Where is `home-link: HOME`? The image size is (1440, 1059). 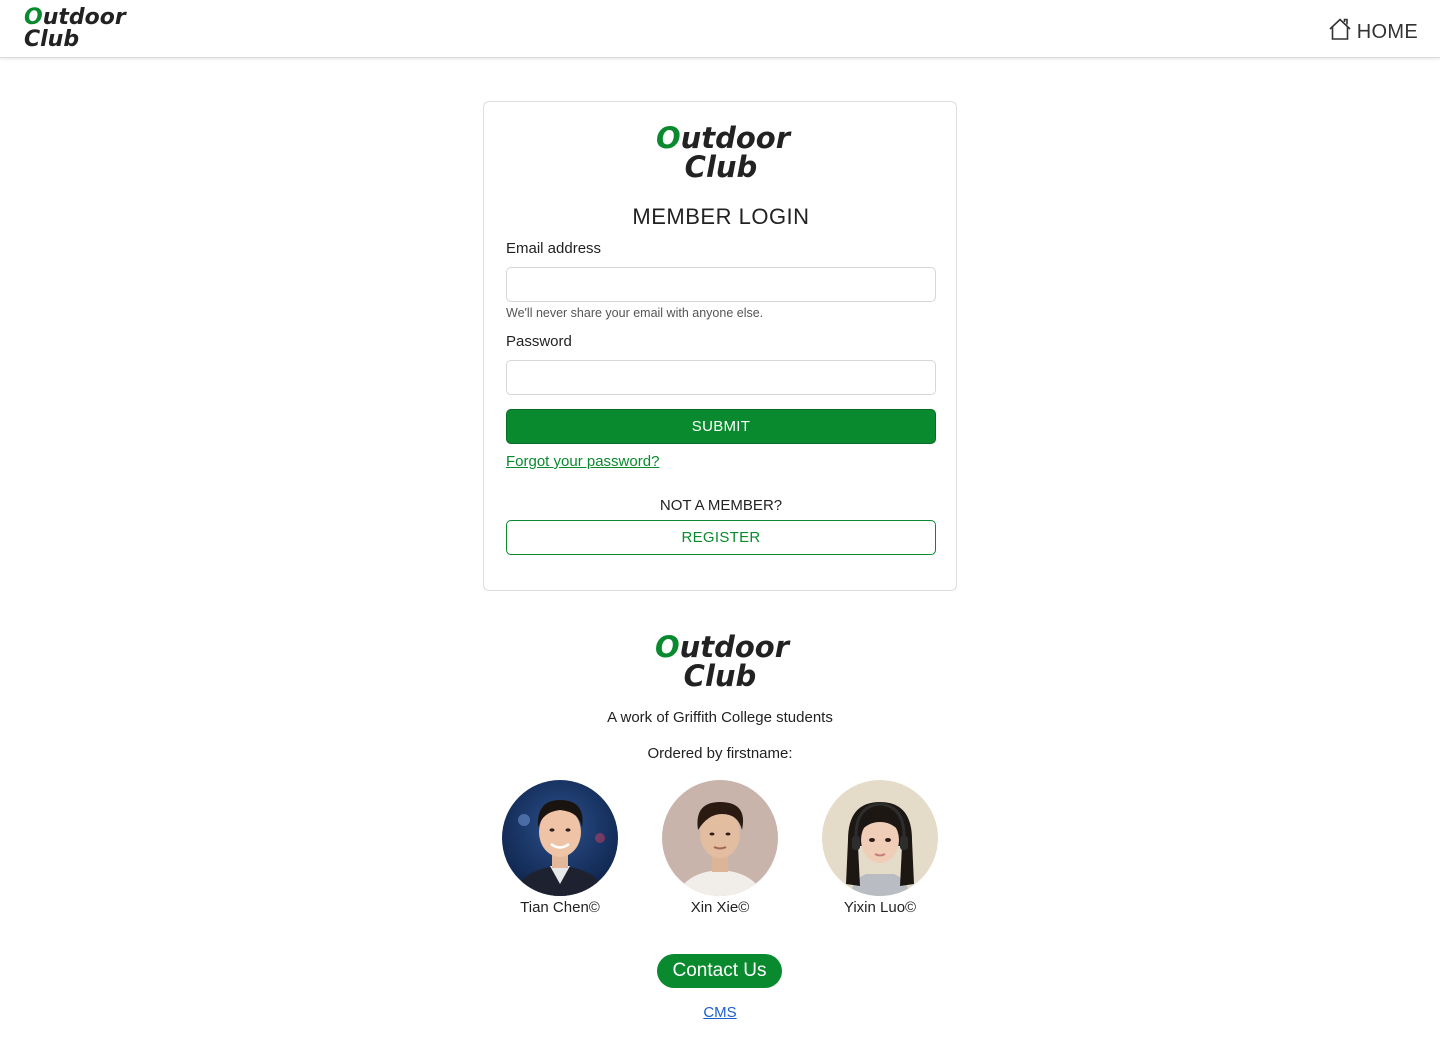 home-link: HOME is located at coordinates (1372, 32).